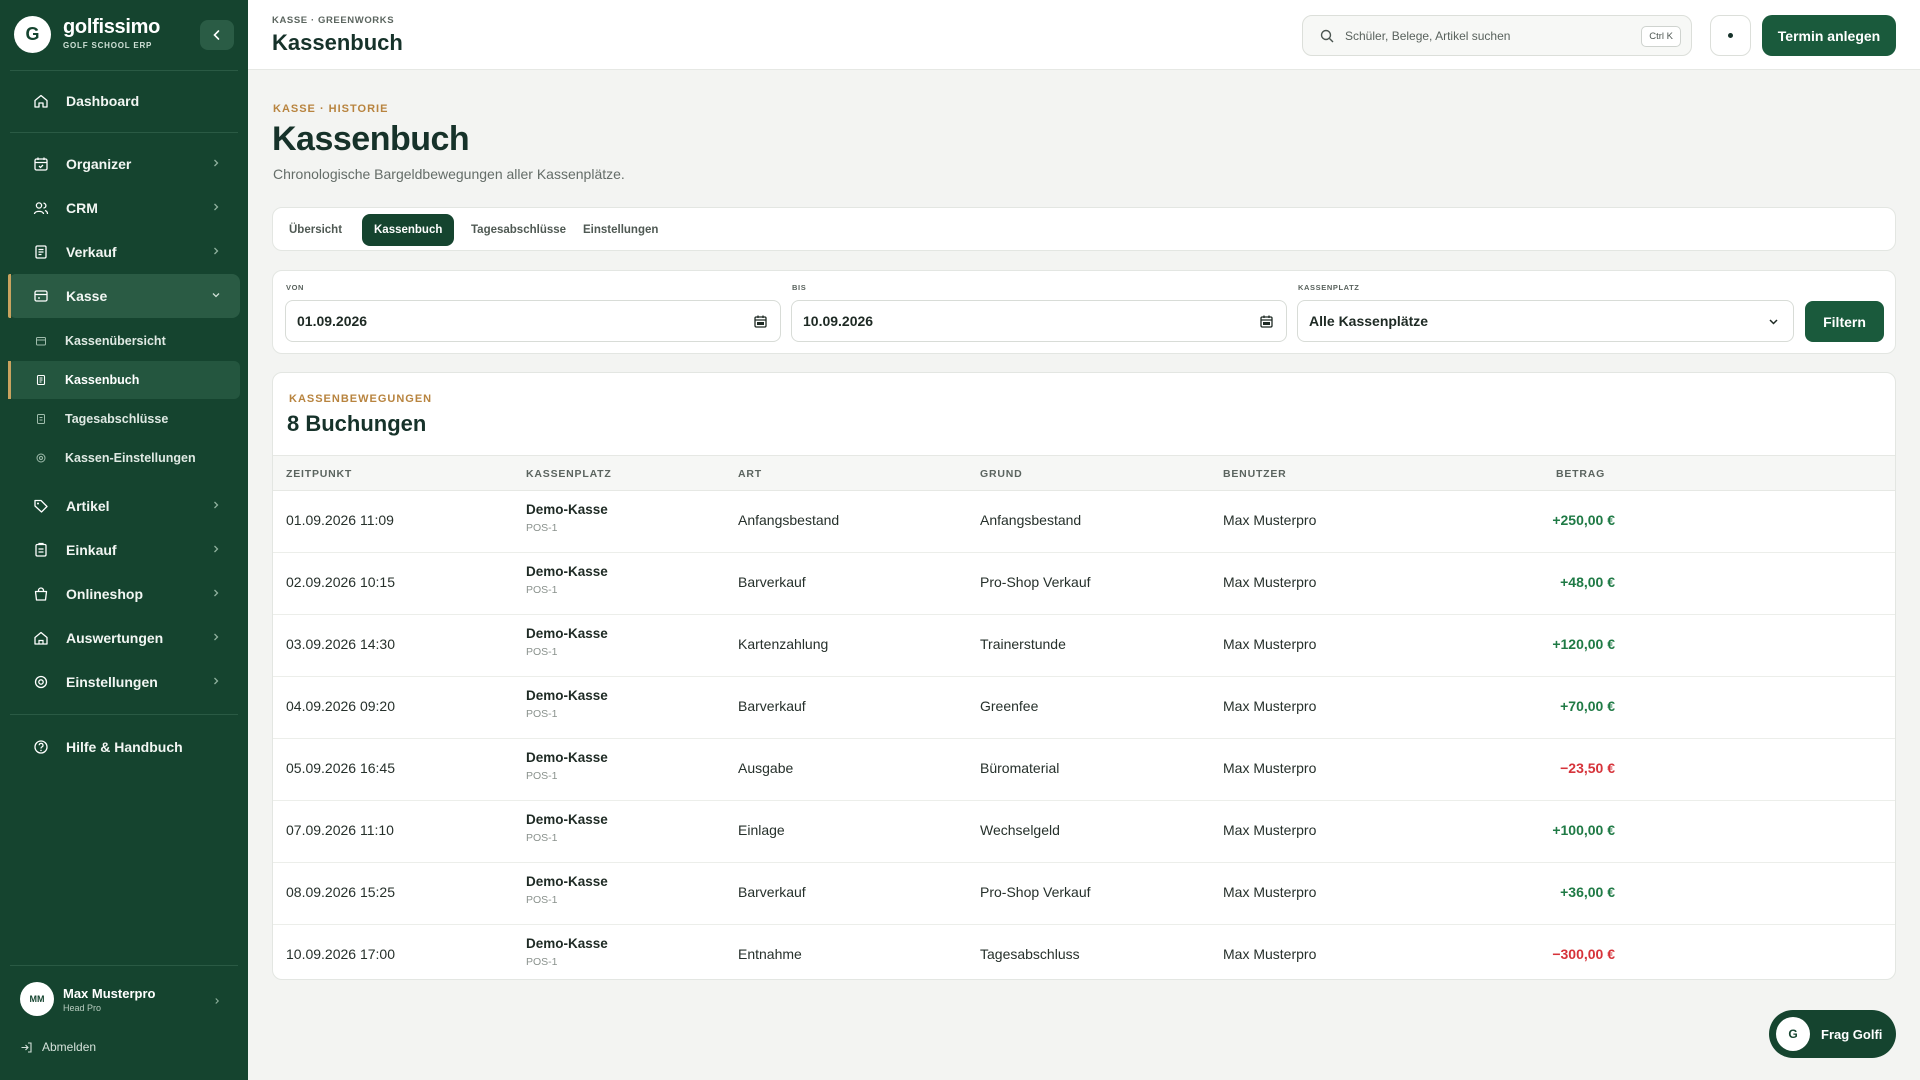  What do you see at coordinates (1829, 35) in the screenshot?
I see `create-appointment-button: Termin anlegen` at bounding box center [1829, 35].